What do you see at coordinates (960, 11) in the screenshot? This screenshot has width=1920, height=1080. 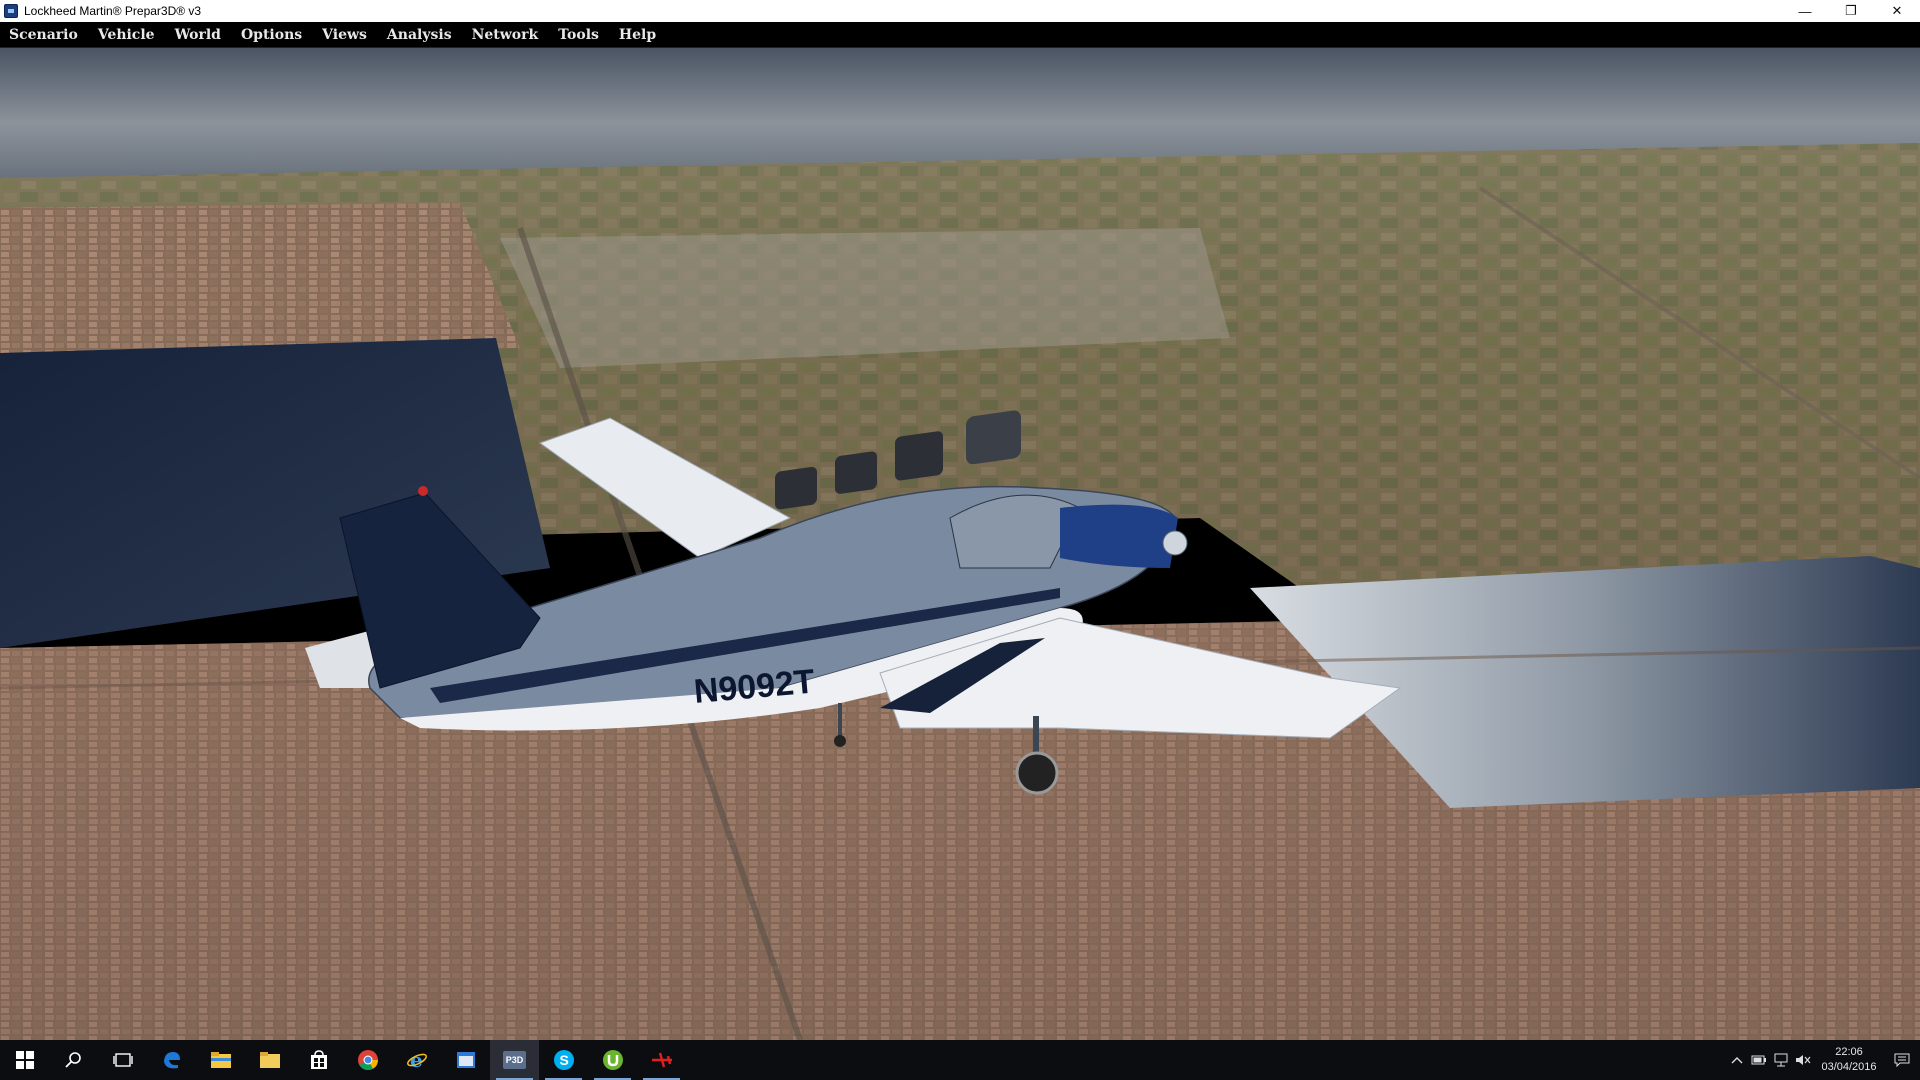 I see `title-bar: Lockheed Martin® Prepar3D® v3 — ❐ ✕` at bounding box center [960, 11].